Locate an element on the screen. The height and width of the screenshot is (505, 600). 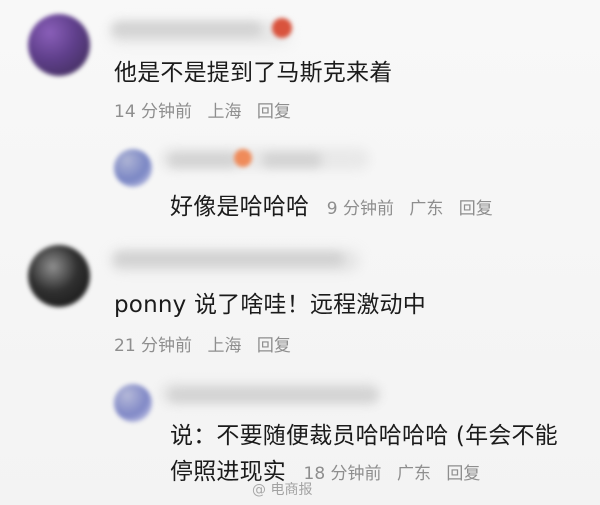
at-icon: @ is located at coordinates (259, 490).